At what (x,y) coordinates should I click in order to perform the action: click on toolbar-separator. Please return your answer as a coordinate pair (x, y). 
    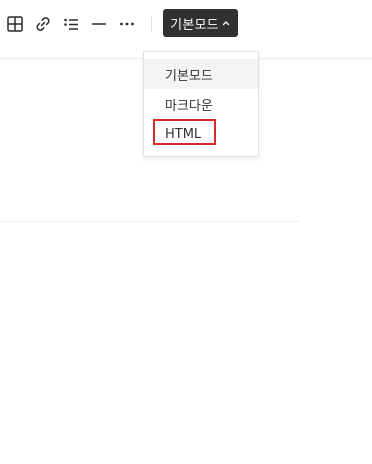
    Looking at the image, I should click on (151, 24).